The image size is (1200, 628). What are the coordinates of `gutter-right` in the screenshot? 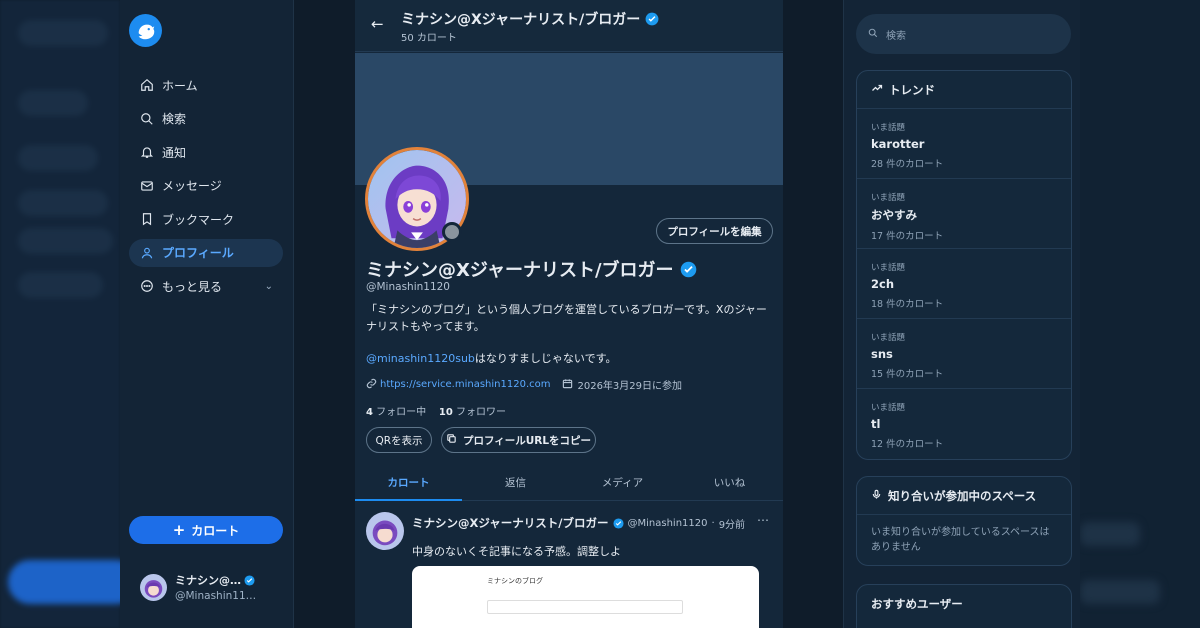 It's located at (813, 314).